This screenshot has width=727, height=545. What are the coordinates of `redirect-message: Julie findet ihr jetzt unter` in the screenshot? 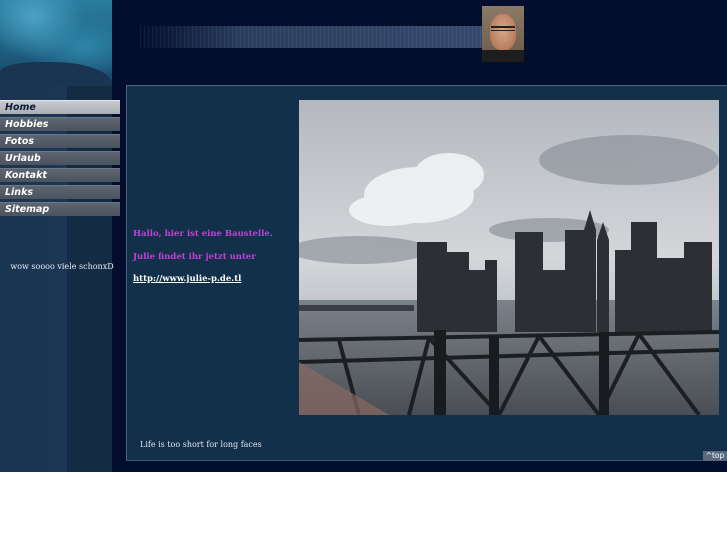 It's located at (194, 257).